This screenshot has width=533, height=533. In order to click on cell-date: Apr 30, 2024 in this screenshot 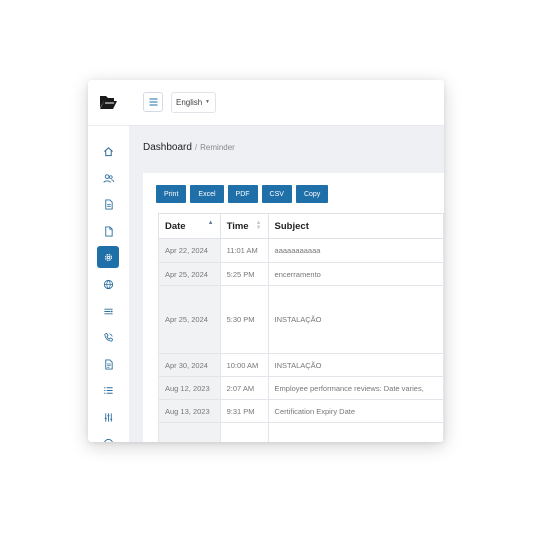, I will do `click(189, 365)`.